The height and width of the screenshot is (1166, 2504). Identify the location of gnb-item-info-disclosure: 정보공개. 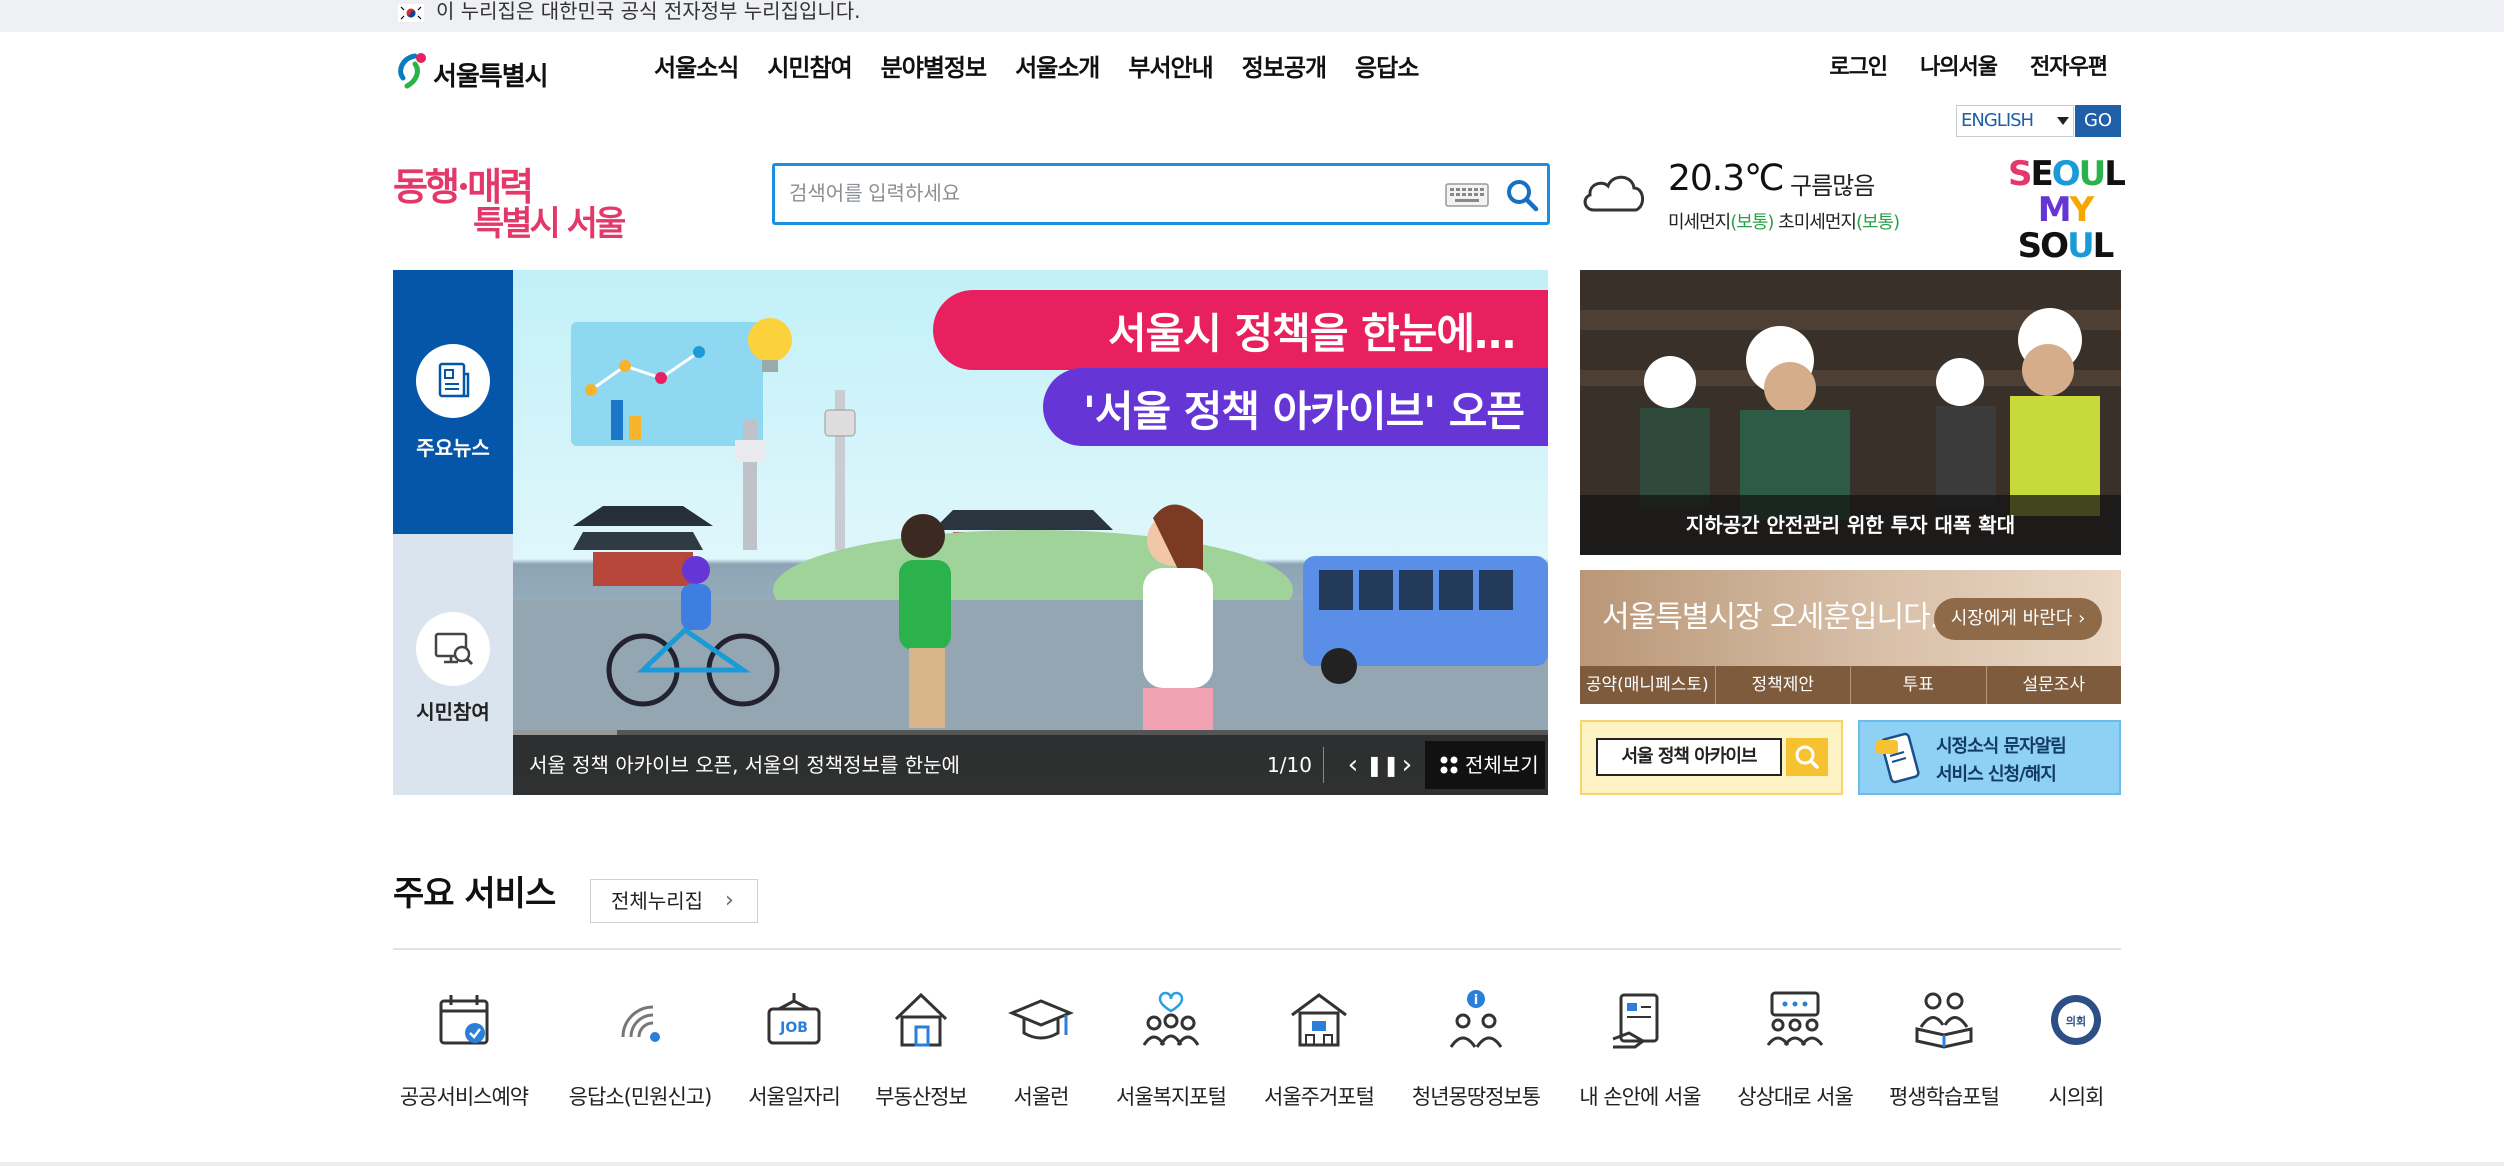
(1284, 70).